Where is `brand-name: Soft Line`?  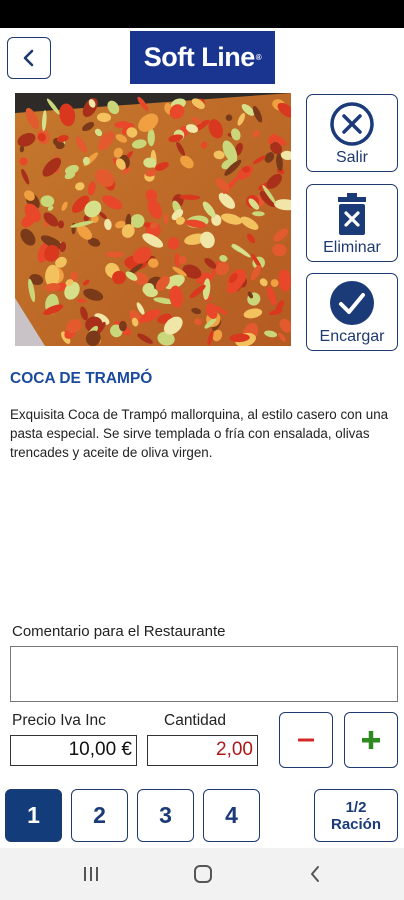
brand-name: Soft Line is located at coordinates (199, 57).